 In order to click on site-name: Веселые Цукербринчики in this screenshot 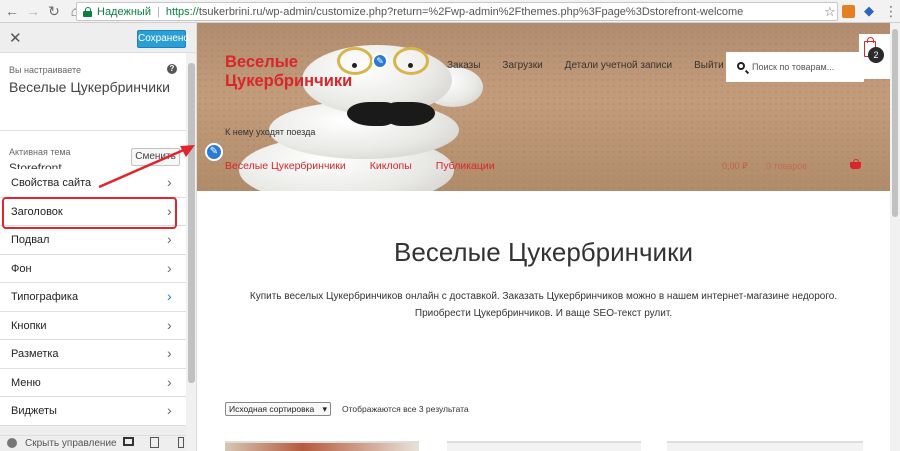, I will do `click(295, 72)`.